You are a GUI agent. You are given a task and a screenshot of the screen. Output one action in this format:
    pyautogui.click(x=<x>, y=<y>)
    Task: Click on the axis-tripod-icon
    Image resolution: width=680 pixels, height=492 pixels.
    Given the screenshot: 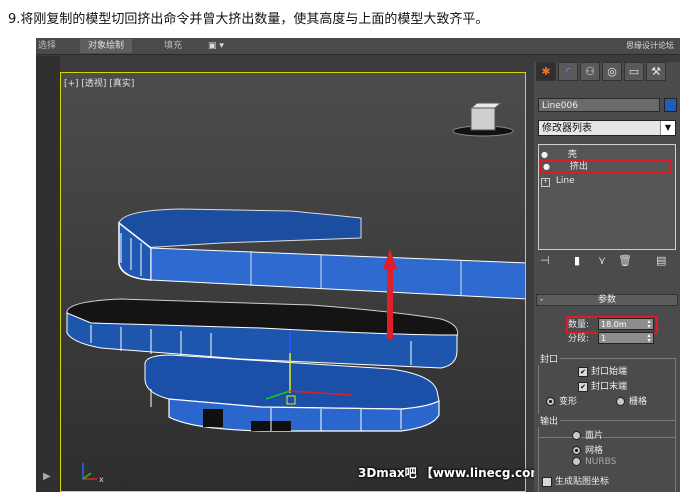 What is the action you would take?
    pyautogui.click(x=89, y=471)
    